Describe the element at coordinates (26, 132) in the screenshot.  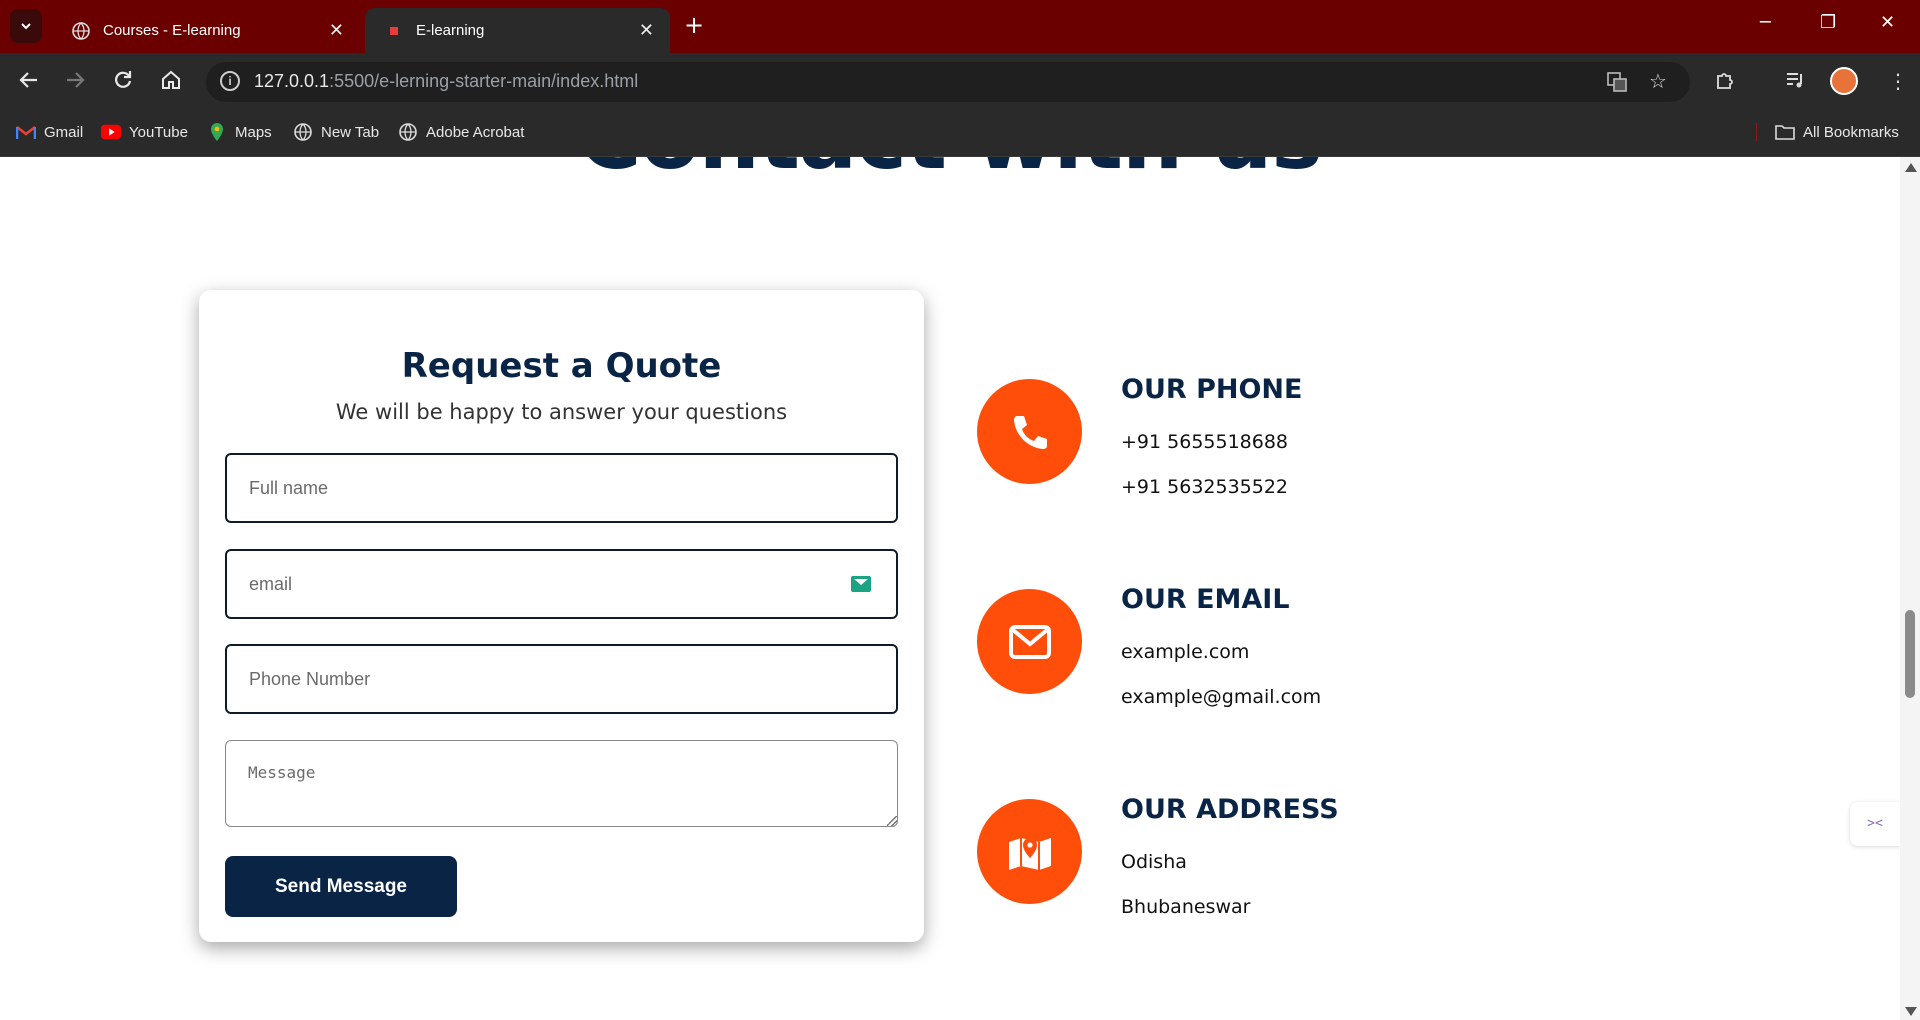
I see `gmail-icon` at that location.